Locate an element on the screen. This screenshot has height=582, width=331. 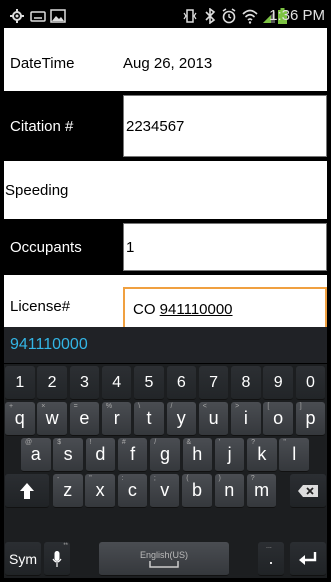
key-1: 1 is located at coordinates (20, 383).